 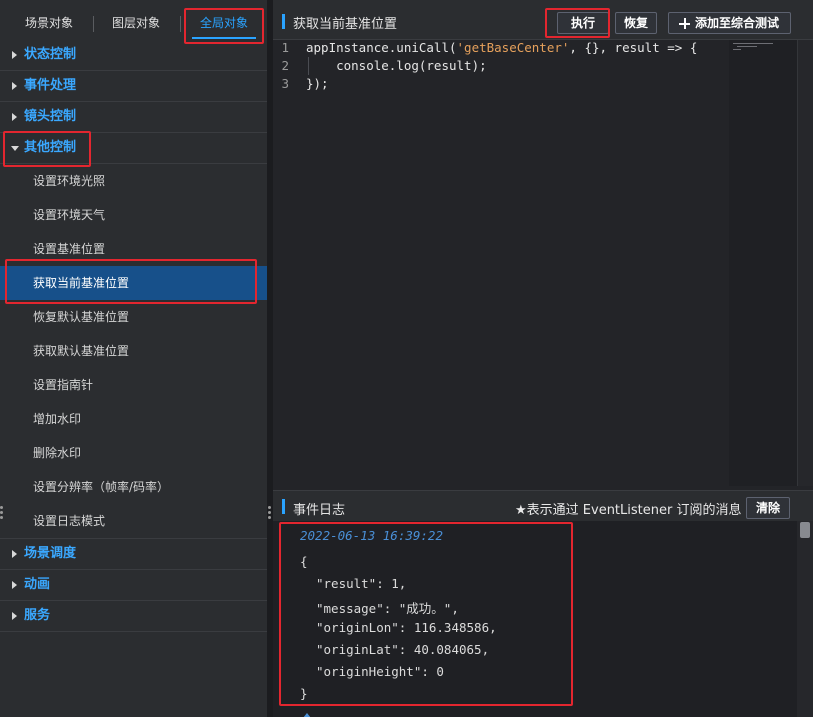 I want to click on group-other-control: 其他控制, so click(x=133, y=148).